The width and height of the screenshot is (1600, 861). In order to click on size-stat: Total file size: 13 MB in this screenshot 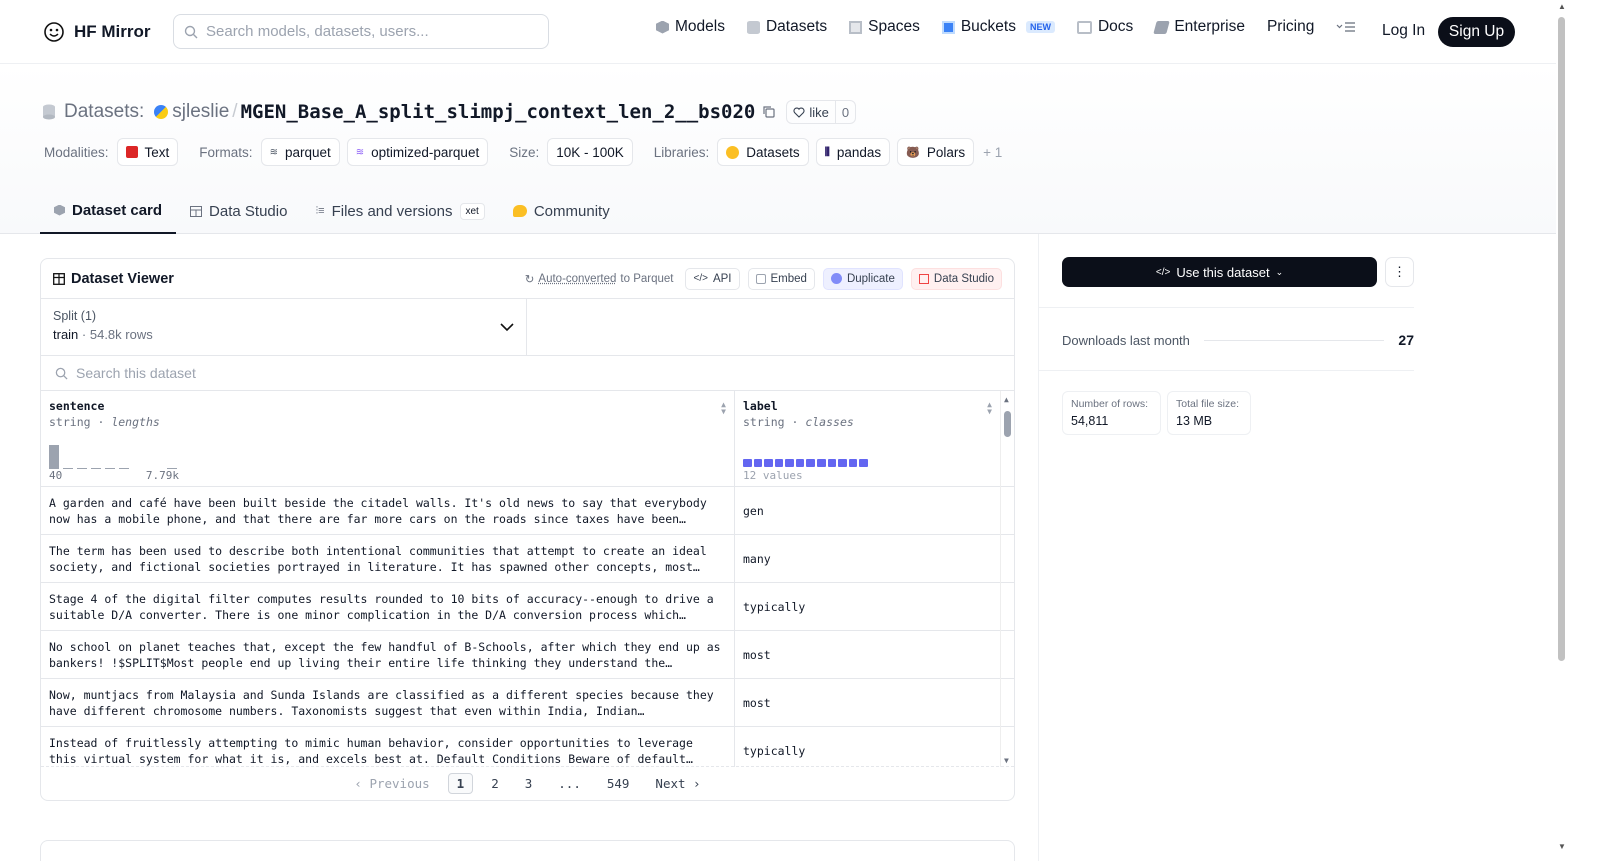, I will do `click(1209, 413)`.